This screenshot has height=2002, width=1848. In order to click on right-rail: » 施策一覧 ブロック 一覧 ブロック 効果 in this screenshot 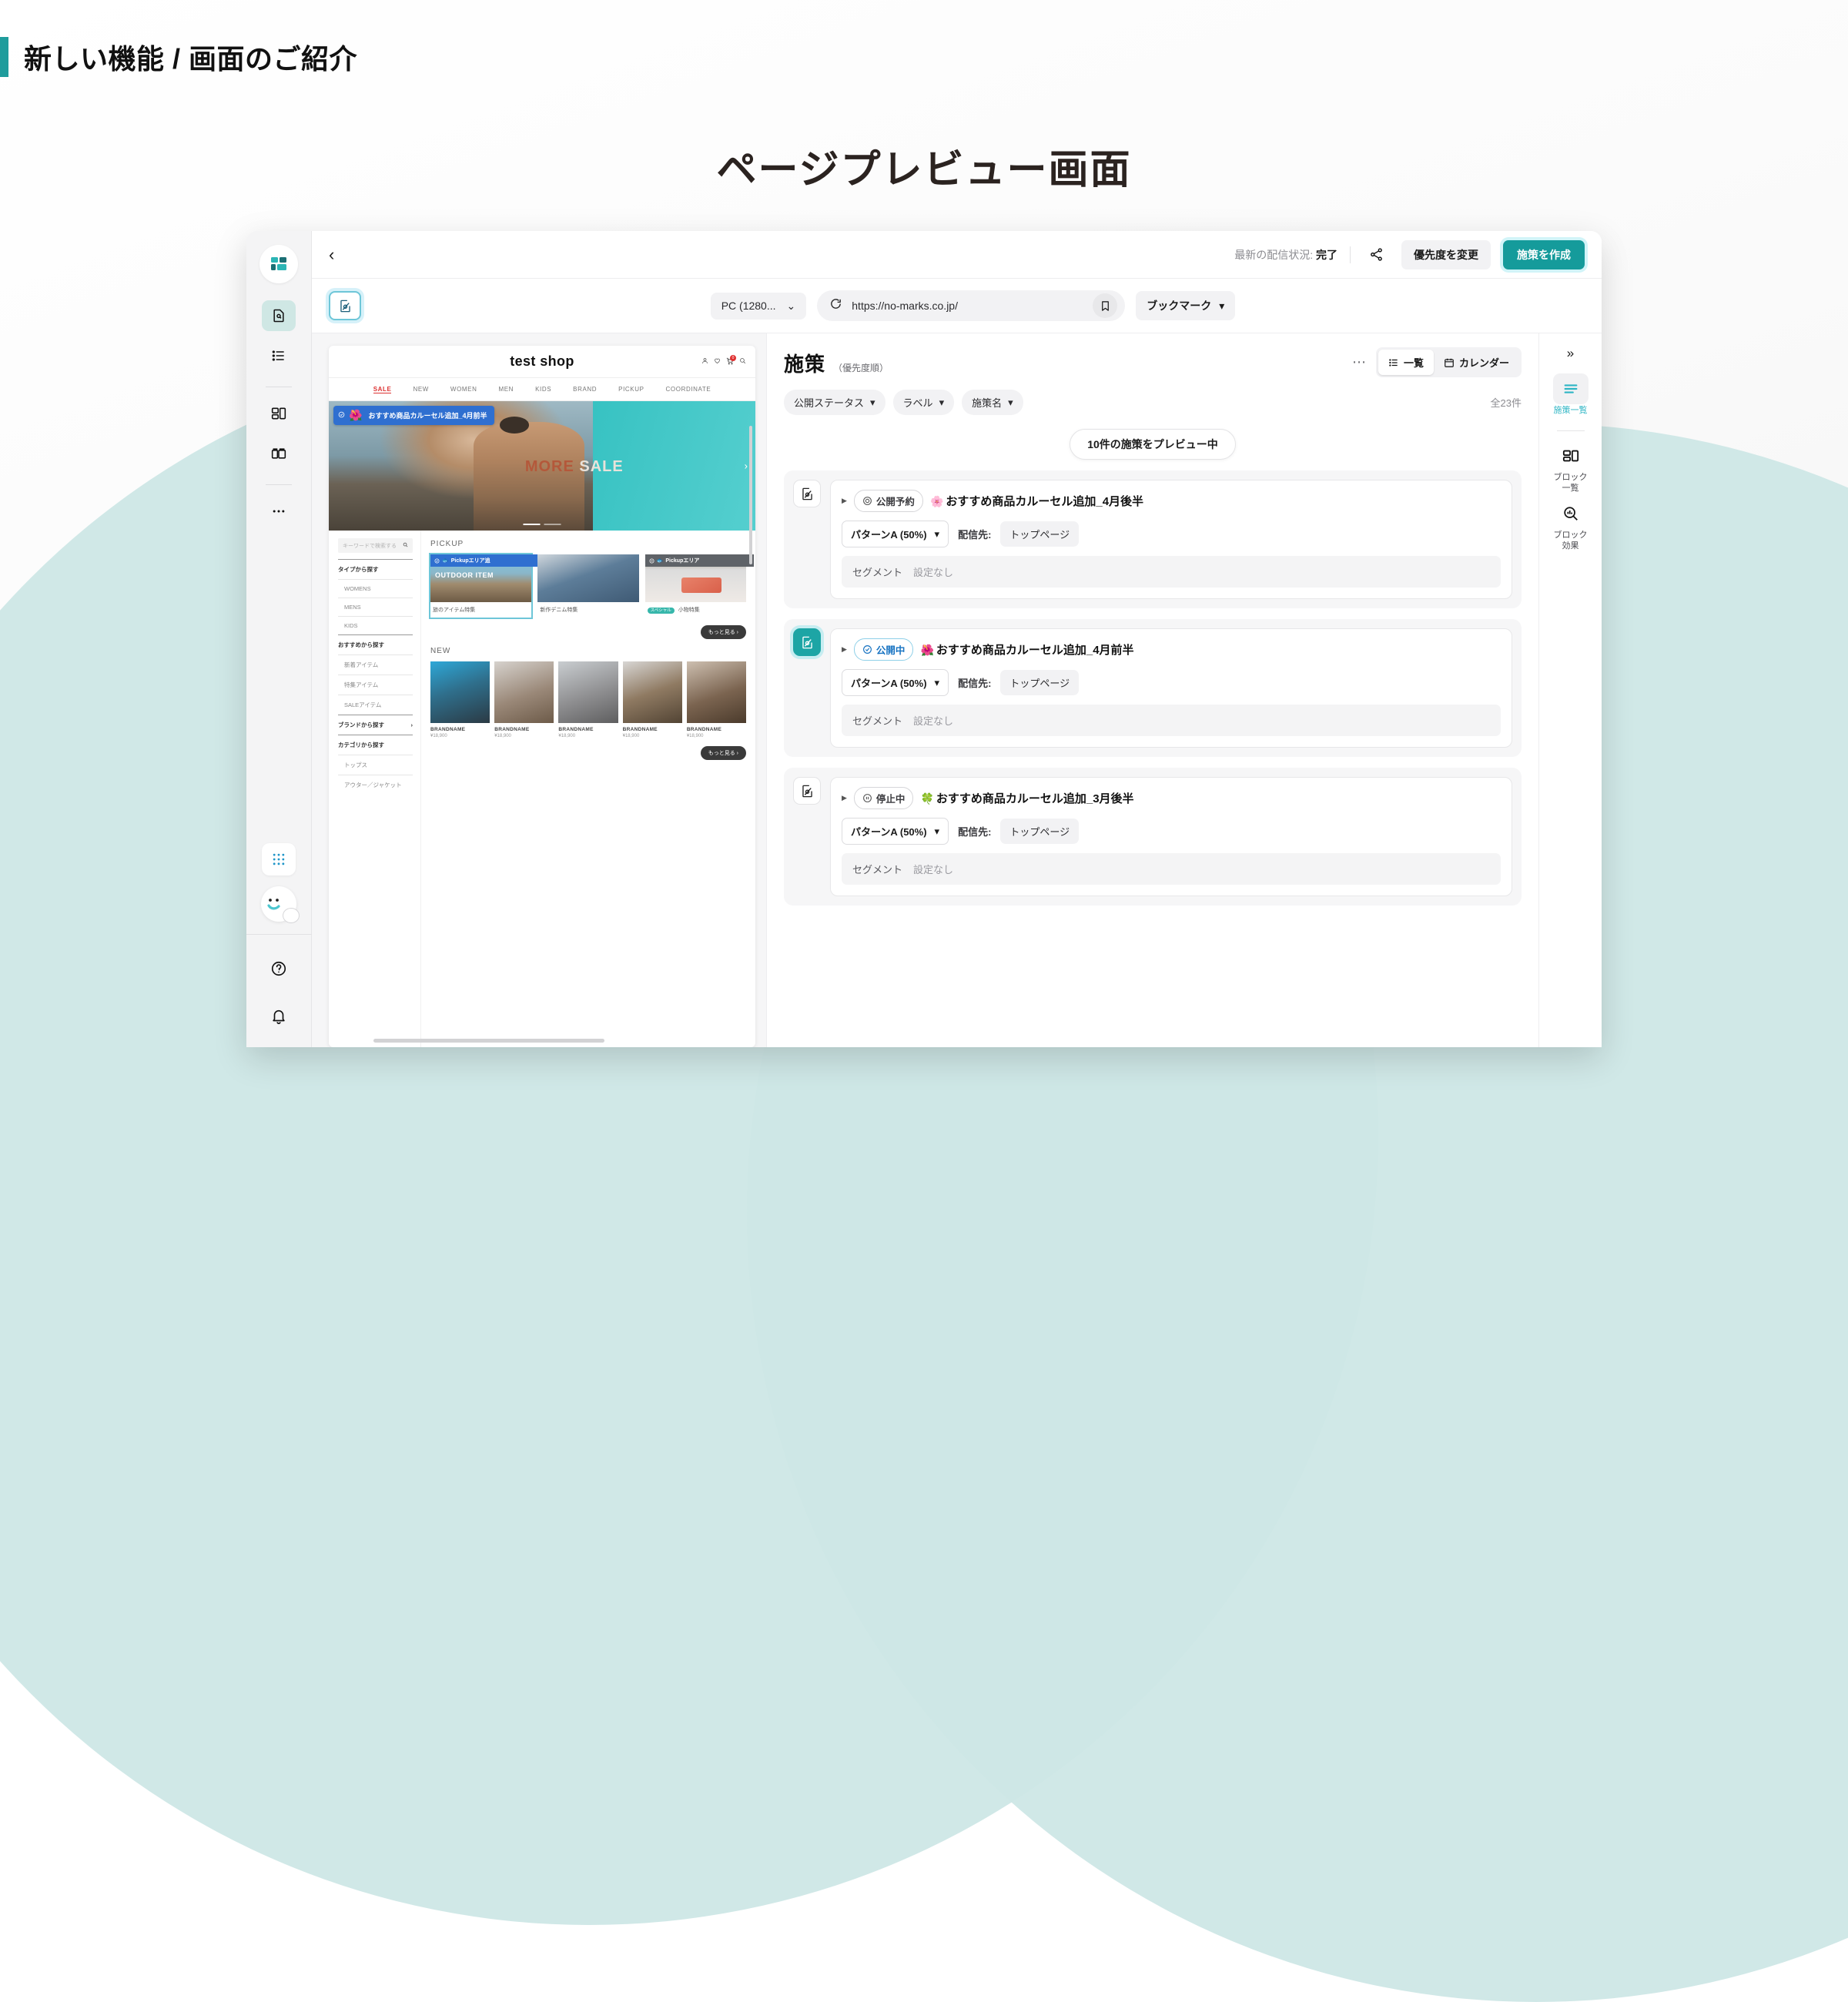, I will do `click(1570, 690)`.